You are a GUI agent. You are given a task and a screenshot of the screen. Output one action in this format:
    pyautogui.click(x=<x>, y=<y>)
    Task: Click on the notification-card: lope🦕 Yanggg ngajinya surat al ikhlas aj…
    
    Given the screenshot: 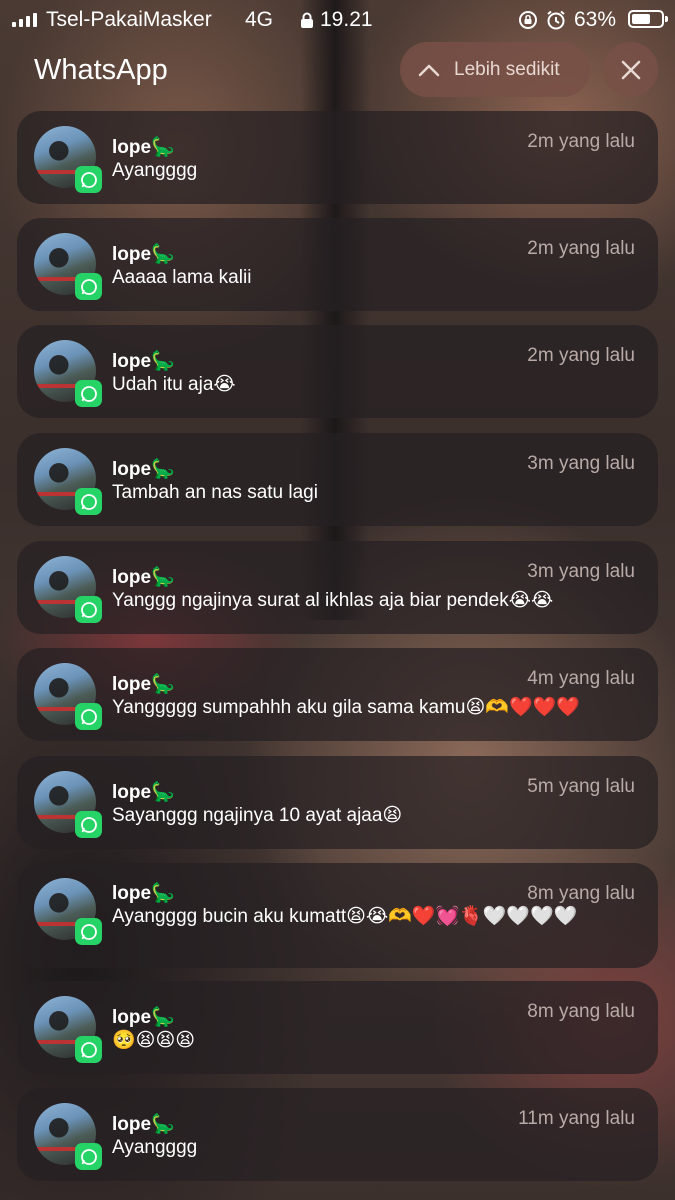 What is the action you would take?
    pyautogui.click(x=337, y=587)
    